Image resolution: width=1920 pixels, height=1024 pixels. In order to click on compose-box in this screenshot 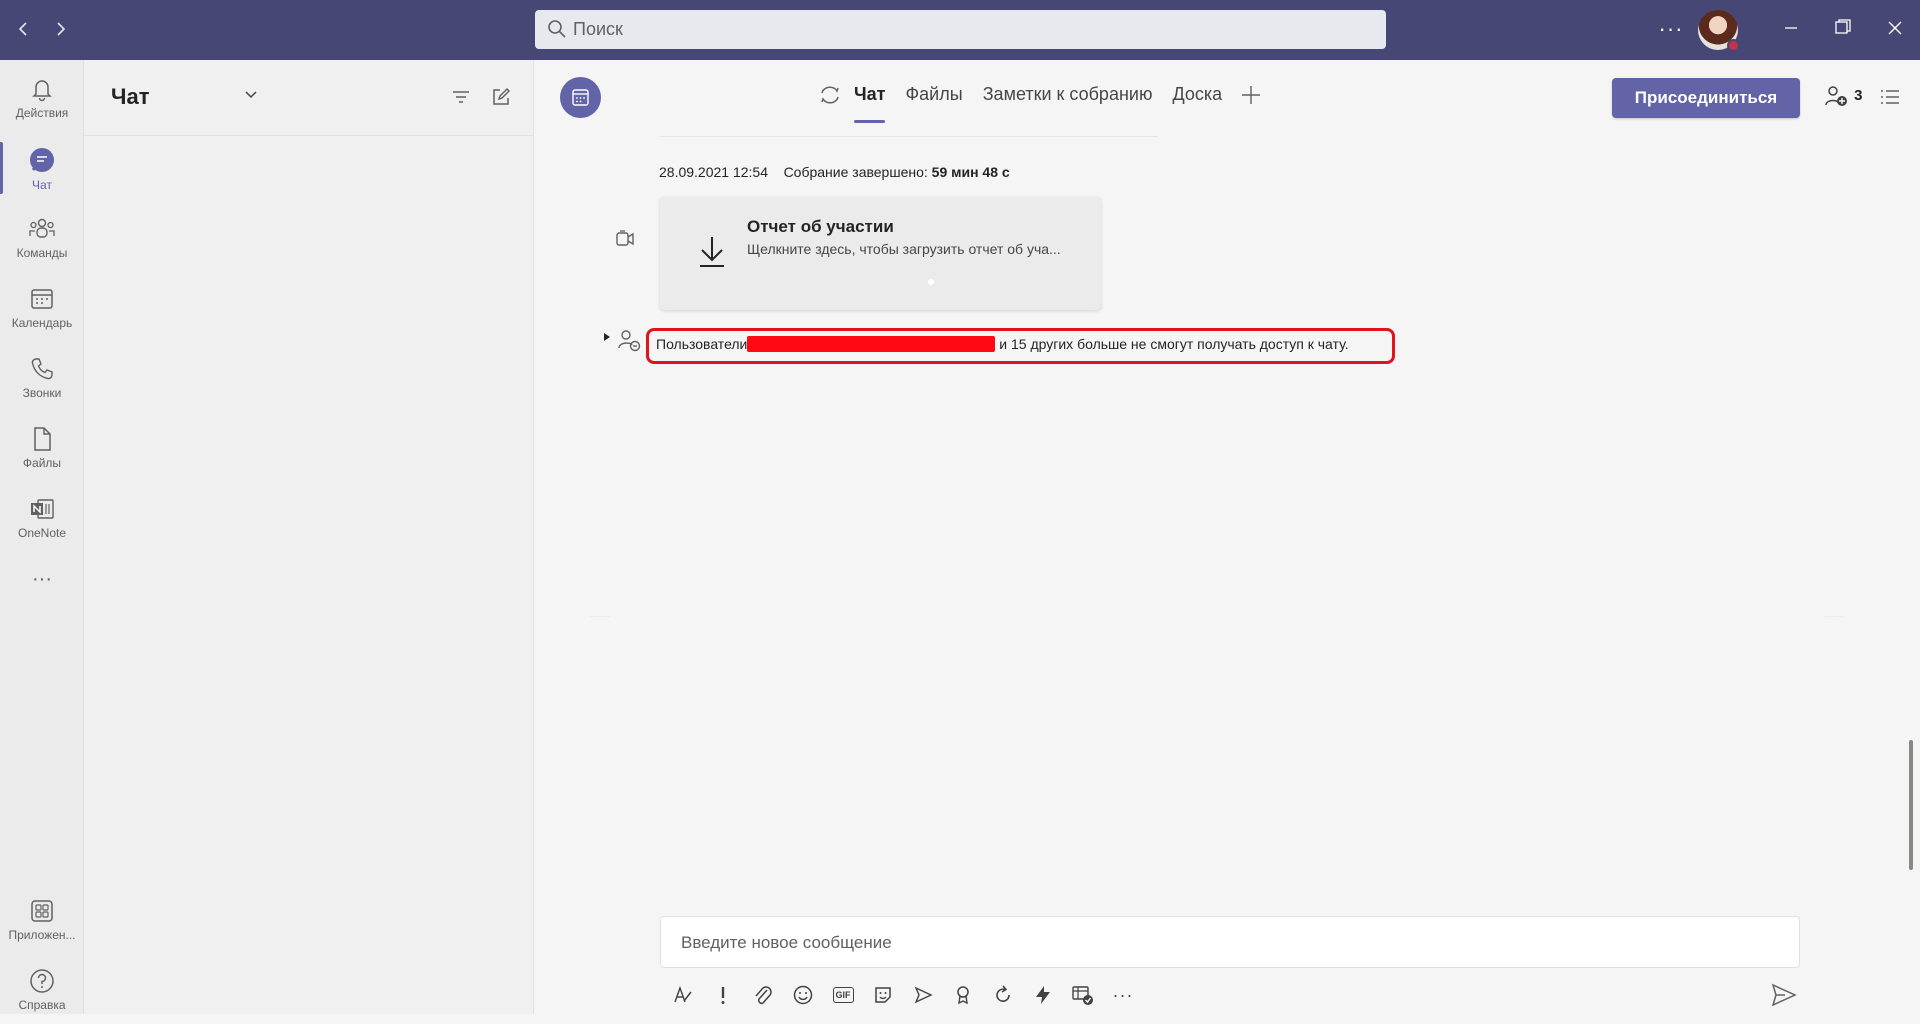, I will do `click(1230, 942)`.